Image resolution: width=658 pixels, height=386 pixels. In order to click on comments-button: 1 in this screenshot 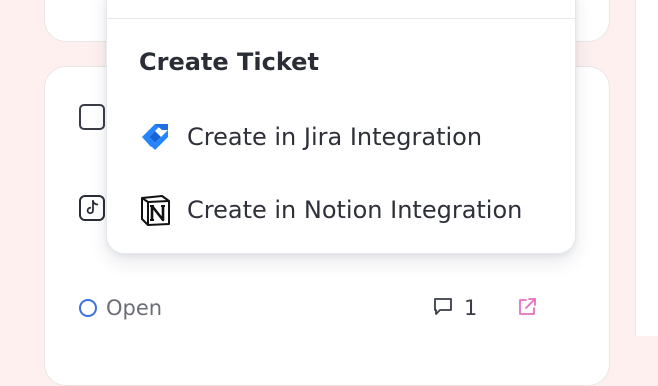, I will do `click(454, 308)`.